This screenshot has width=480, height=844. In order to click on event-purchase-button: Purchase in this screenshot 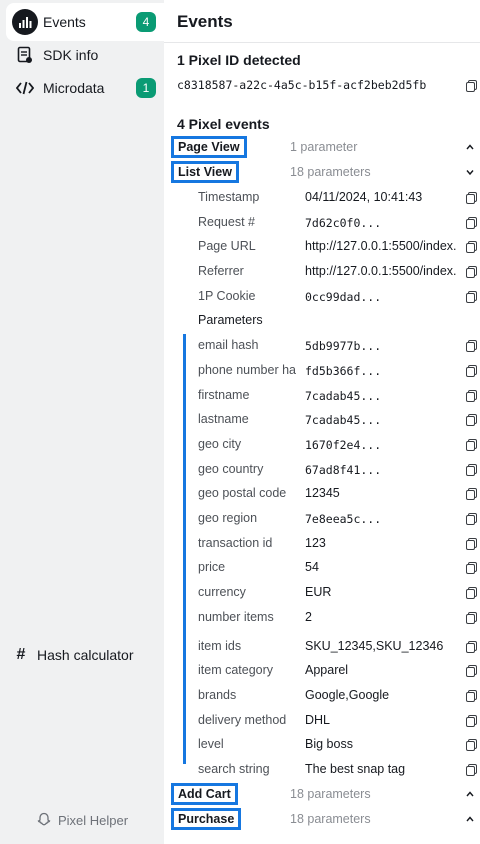, I will do `click(206, 819)`.